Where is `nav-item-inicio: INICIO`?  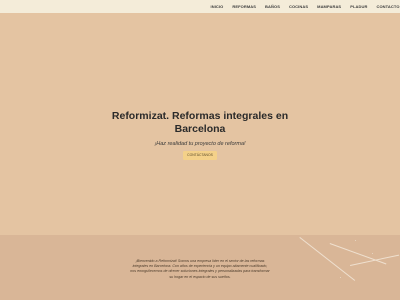
nav-item-inicio: INICIO is located at coordinates (217, 6).